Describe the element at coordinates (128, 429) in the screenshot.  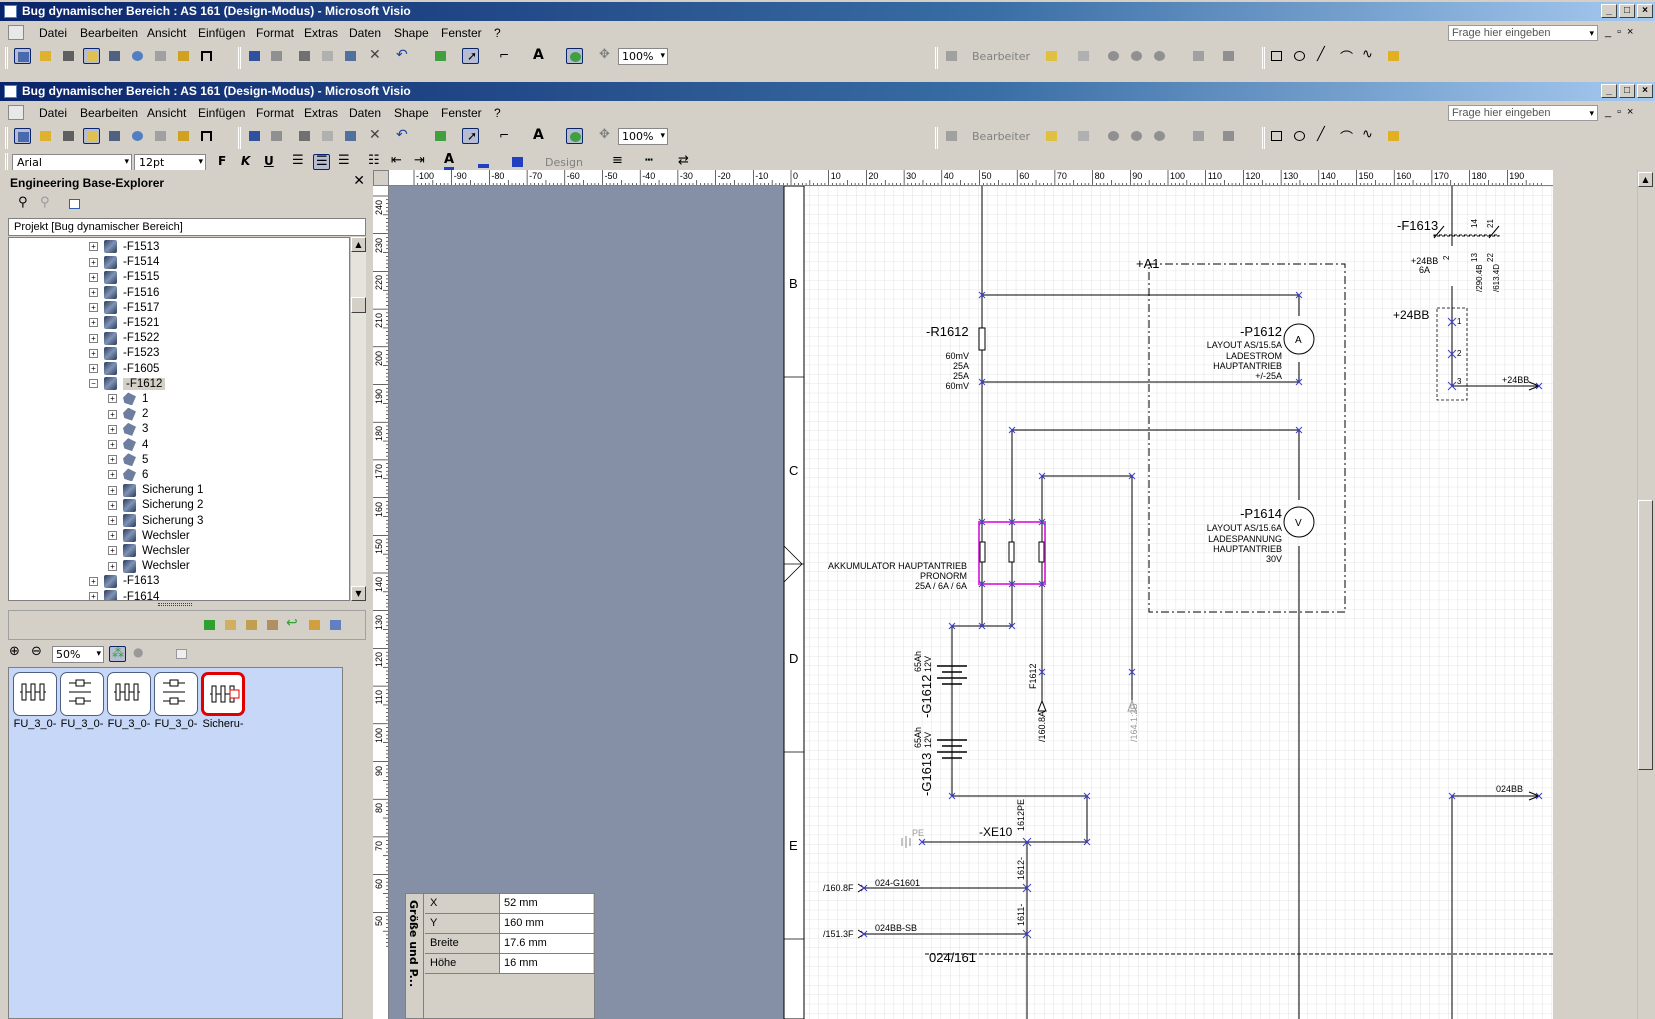
I see `tree-node-child: +3` at that location.